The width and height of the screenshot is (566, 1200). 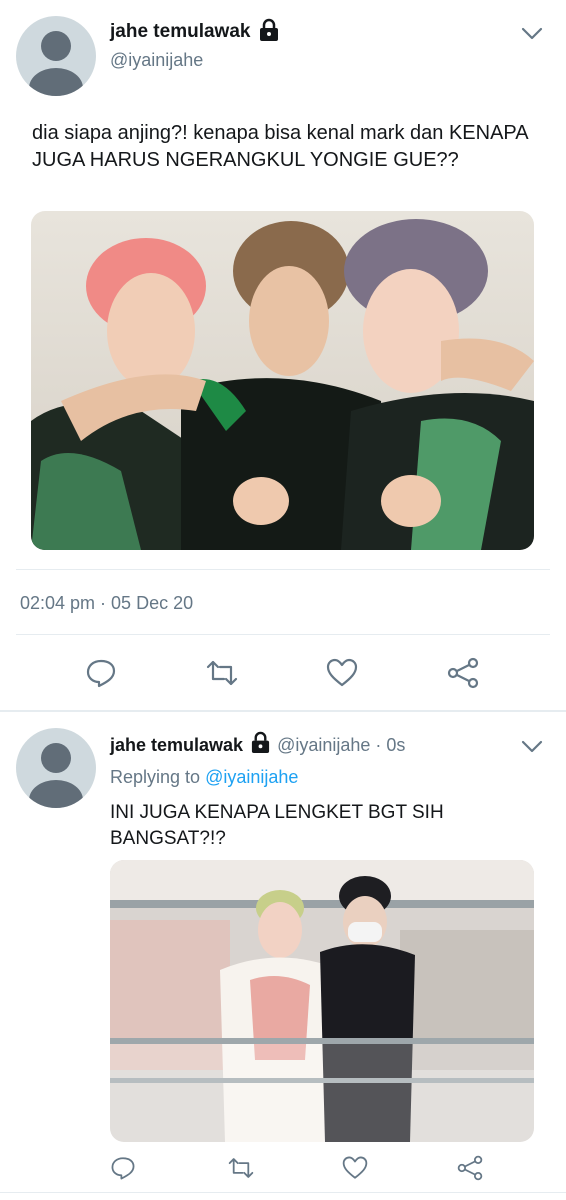 I want to click on timestamp: 02:04 pm · 05 Dec 20, so click(x=106, y=603).